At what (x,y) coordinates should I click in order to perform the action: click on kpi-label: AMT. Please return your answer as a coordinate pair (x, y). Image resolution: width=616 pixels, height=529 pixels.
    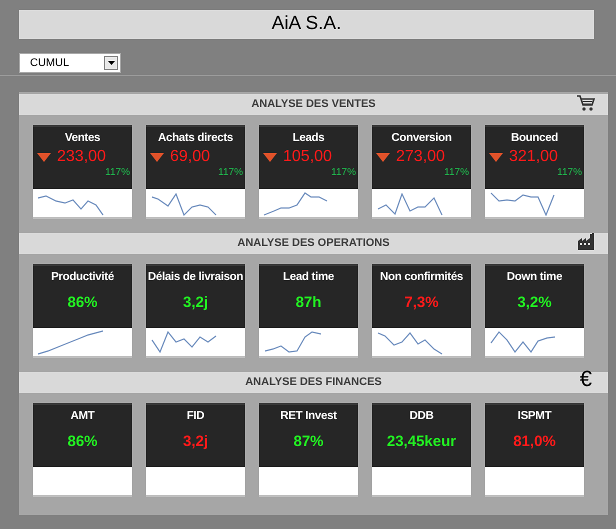
    Looking at the image, I should click on (82, 416).